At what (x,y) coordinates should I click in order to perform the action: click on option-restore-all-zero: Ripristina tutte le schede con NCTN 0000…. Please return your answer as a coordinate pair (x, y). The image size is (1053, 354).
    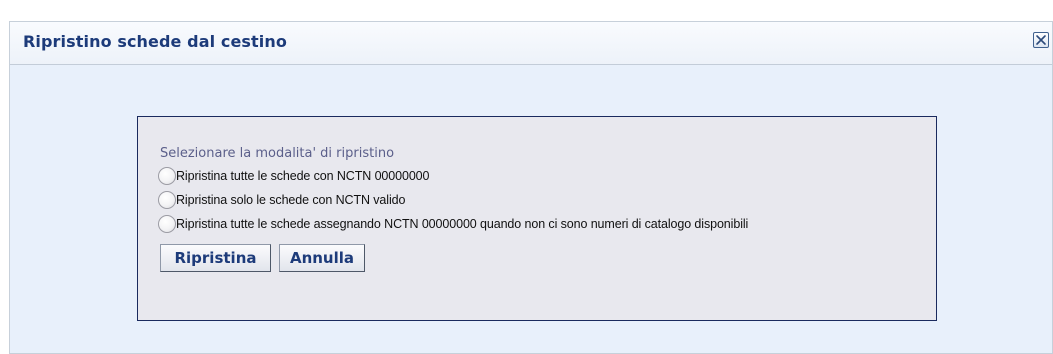
    Looking at the image, I should click on (293, 176).